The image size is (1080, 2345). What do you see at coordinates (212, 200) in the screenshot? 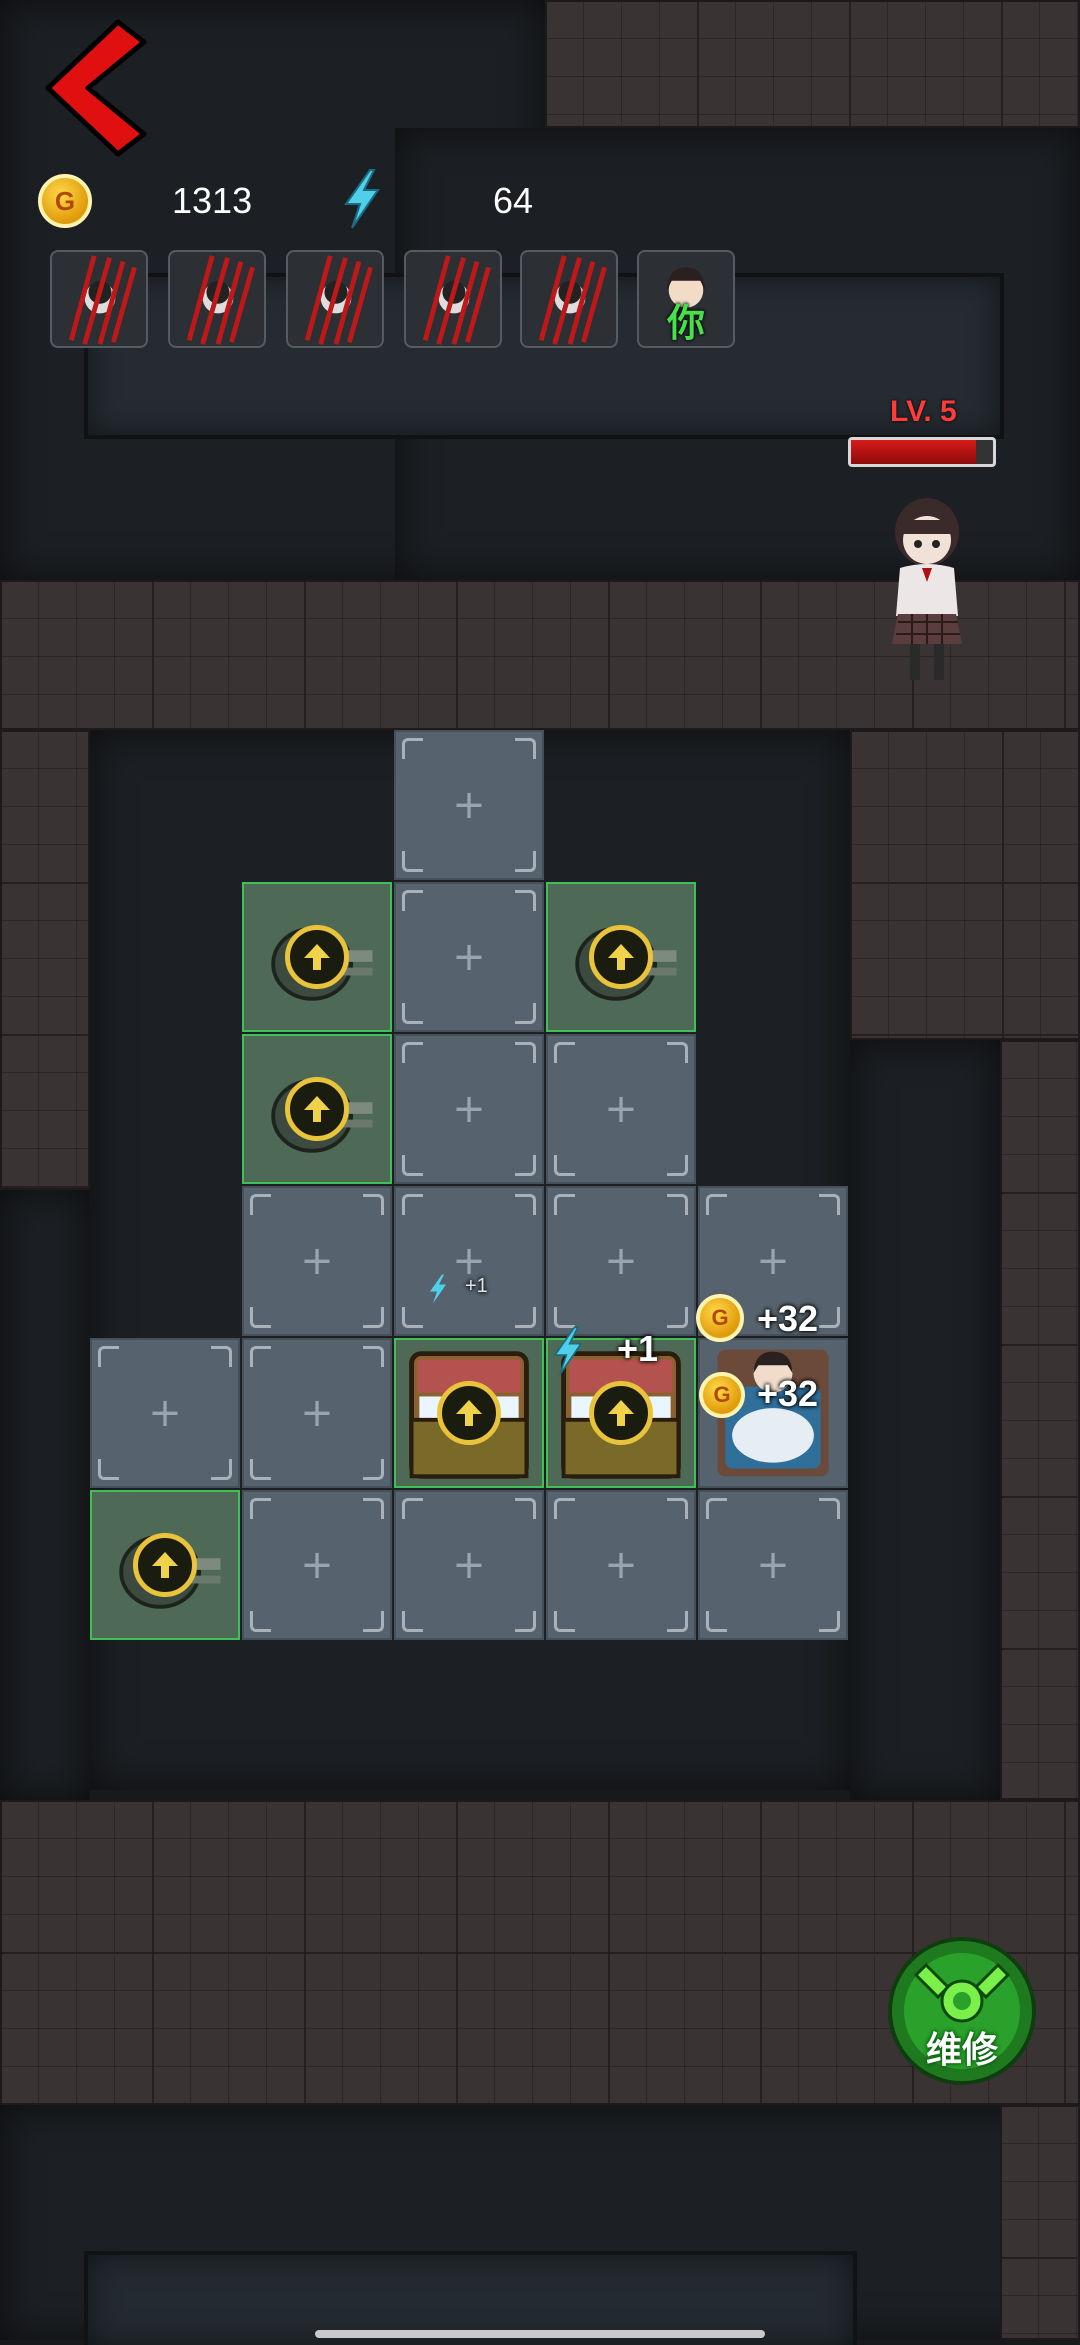
I see `gold-amount: 1313` at bounding box center [212, 200].